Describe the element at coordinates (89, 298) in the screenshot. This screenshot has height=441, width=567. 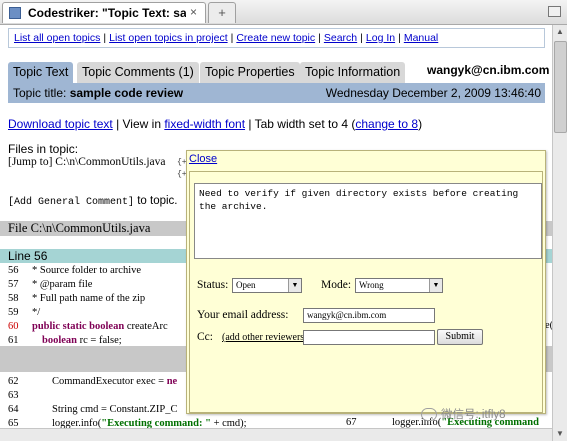
I see `code-text: * Full path name of the zip` at that location.